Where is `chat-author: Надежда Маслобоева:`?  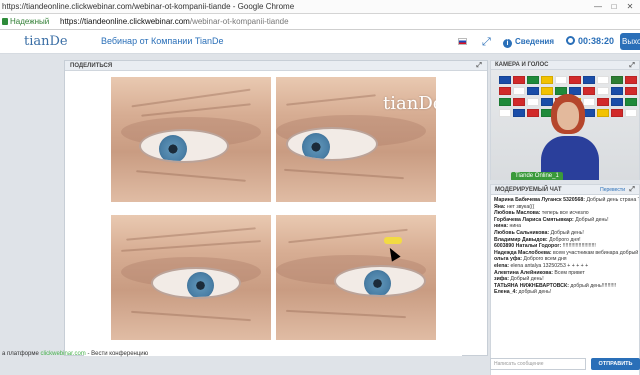
chat-author: Надежда Маслобоева: is located at coordinates (523, 252).